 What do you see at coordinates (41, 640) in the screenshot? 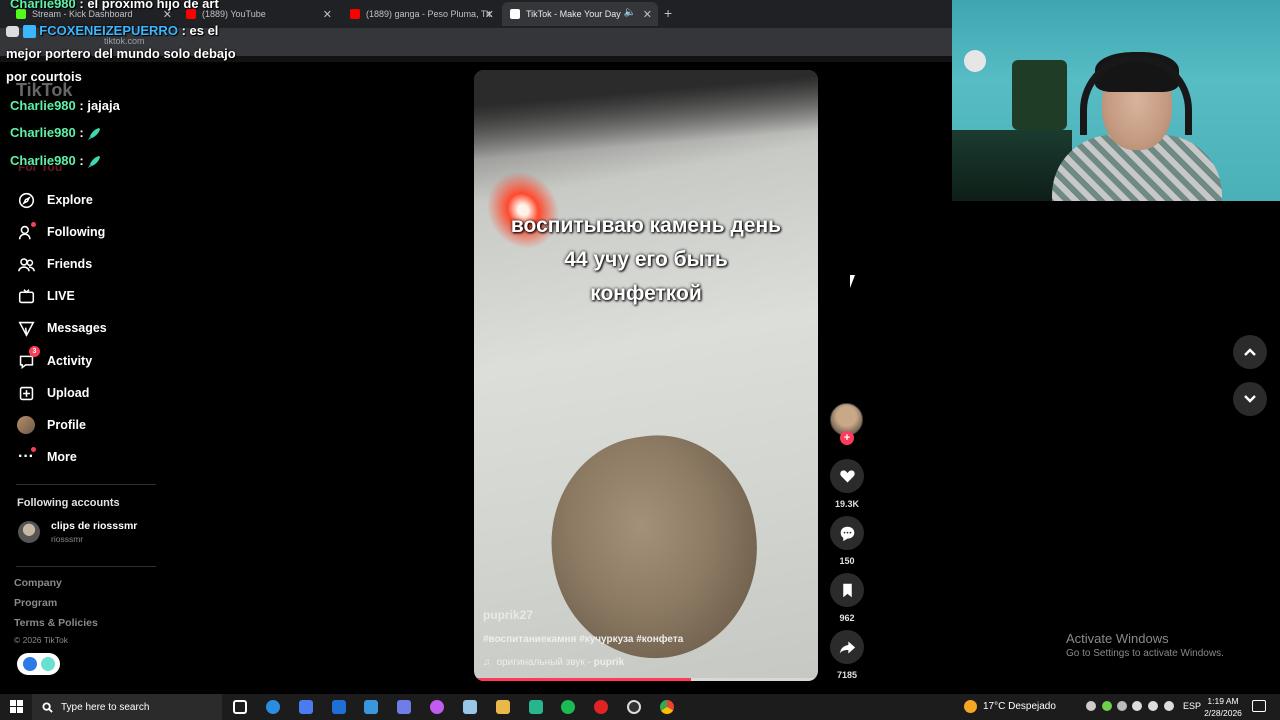
I see `copyright: © 2026 TikTok` at bounding box center [41, 640].